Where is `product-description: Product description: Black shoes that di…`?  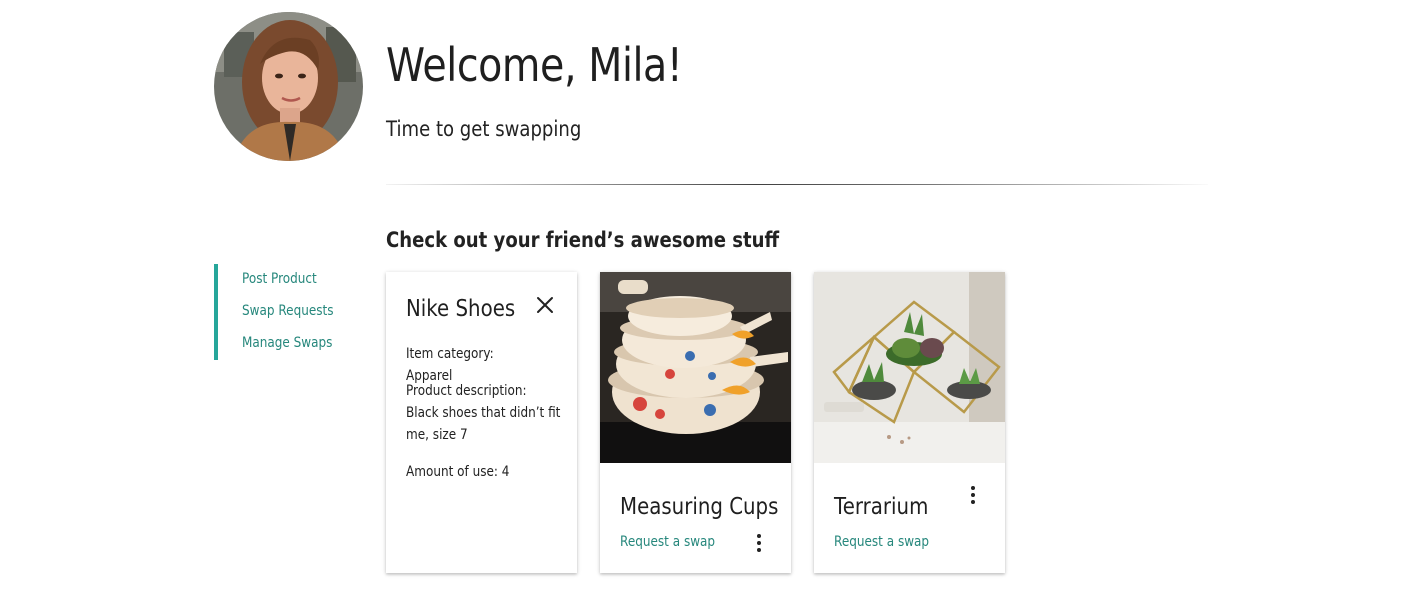
product-description: Product description: Black shoes that di… is located at coordinates (483, 413).